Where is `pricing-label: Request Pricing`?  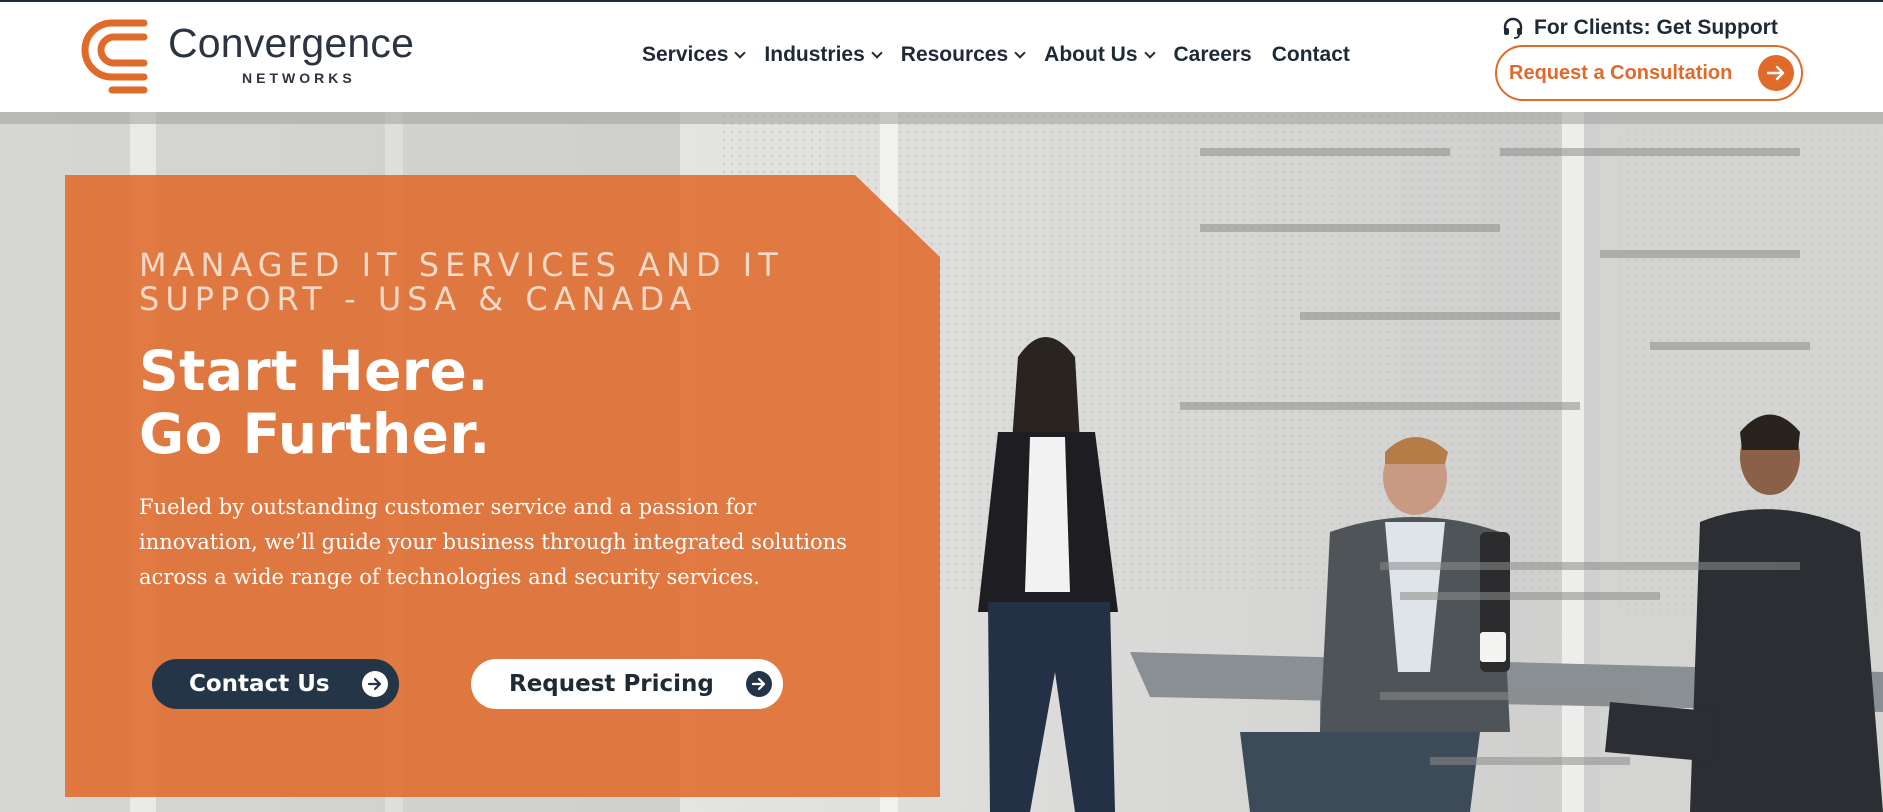
pricing-label: Request Pricing is located at coordinates (611, 684).